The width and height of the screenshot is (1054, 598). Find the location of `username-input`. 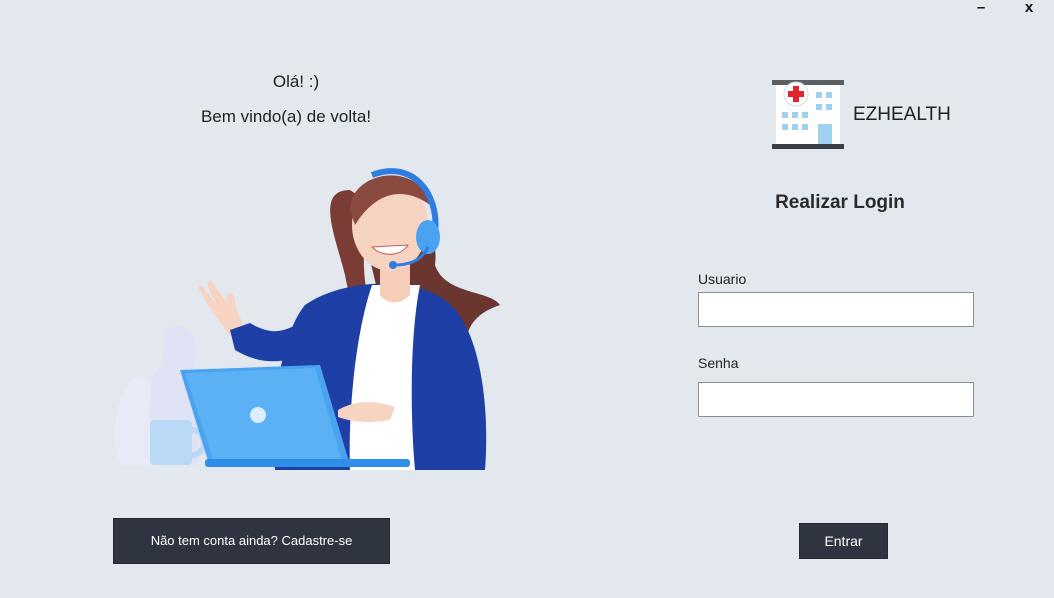

username-input is located at coordinates (836, 309).